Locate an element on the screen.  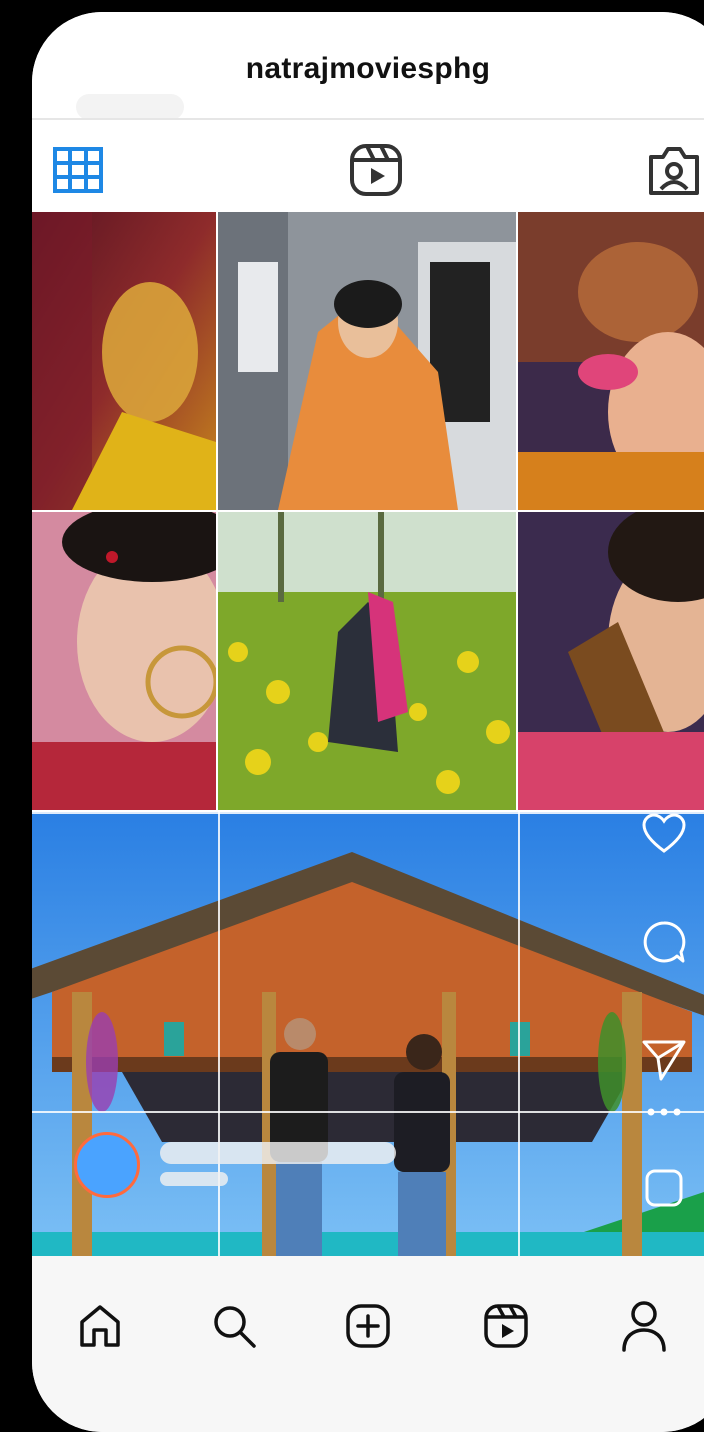
profile-header: natrajmoviesphg is located at coordinates (368, 66).